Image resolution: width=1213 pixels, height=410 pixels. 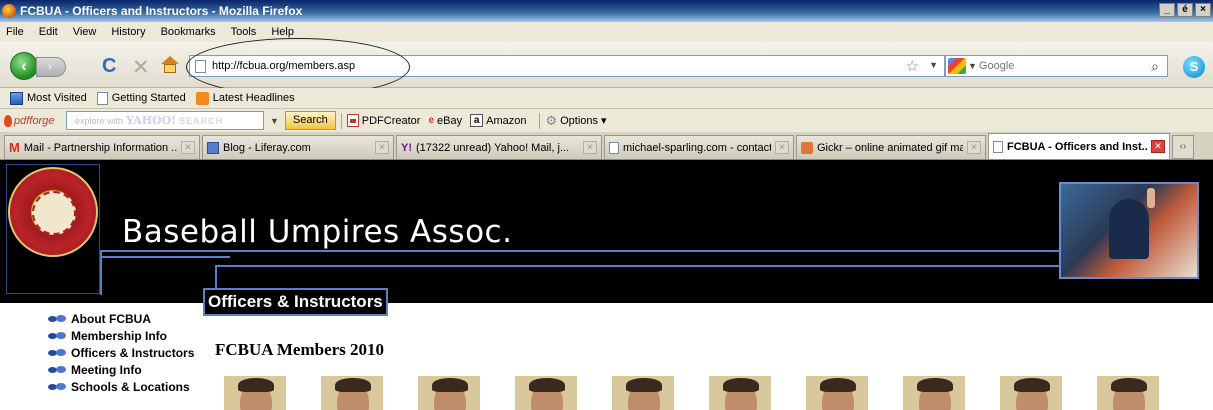 I want to click on yahoo-brand: YAHOO!, so click(x=151, y=120).